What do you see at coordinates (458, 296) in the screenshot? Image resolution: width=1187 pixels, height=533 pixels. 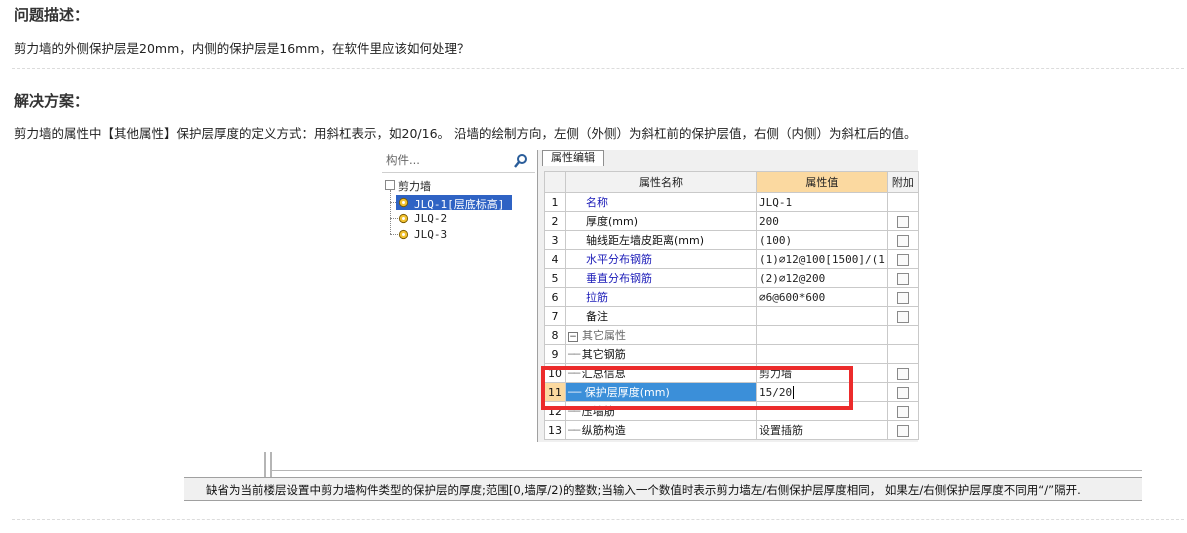 I see `component-tree-panel: 剪力墙 JLQ-1[层底标高] JLQ-2 JLQ-3` at bounding box center [458, 296].